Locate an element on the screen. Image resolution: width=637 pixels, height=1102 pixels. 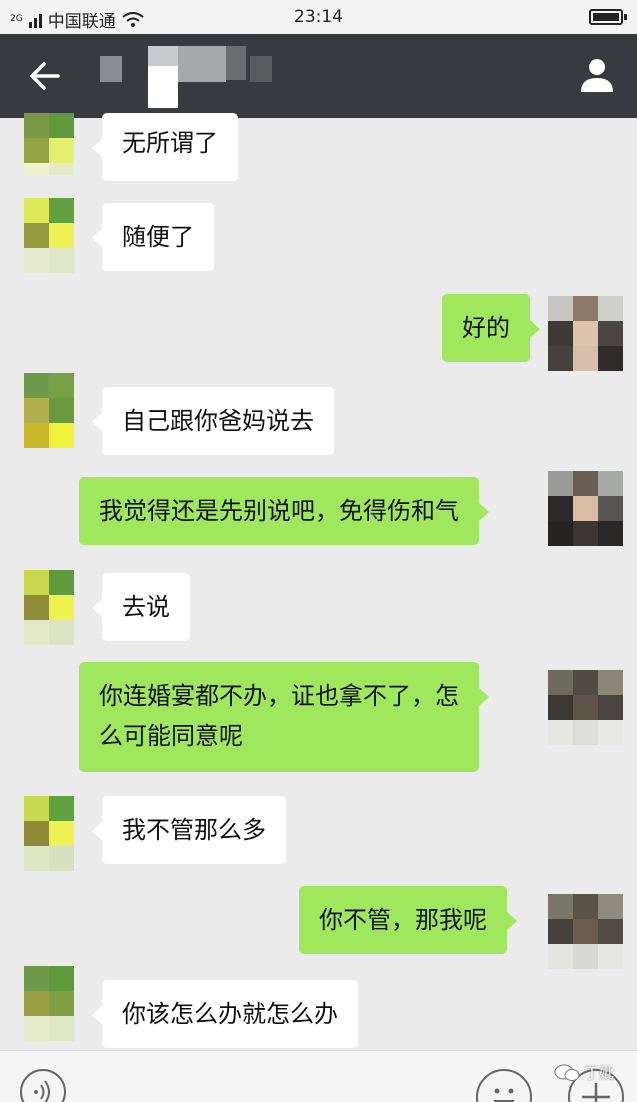
emoji-icon is located at coordinates (504, 1085).